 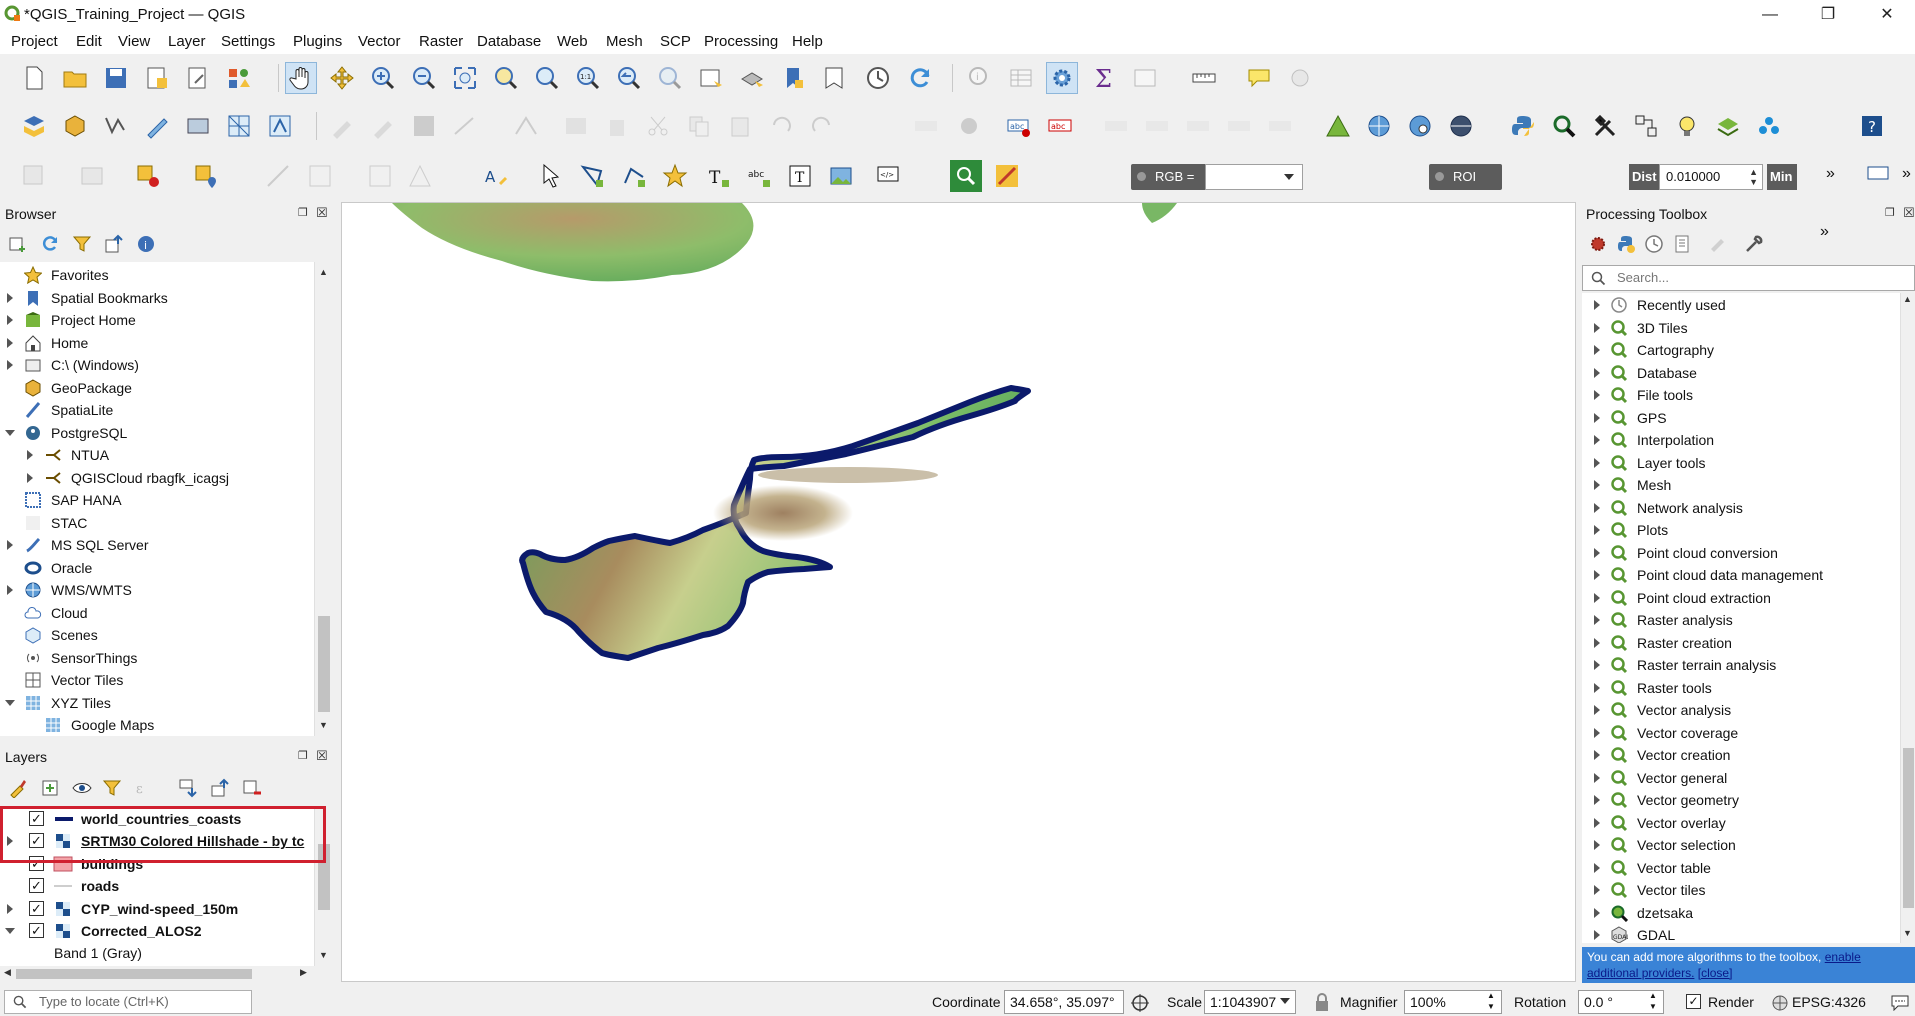 I want to click on browser-item: Vector Tiles, so click(x=157, y=680).